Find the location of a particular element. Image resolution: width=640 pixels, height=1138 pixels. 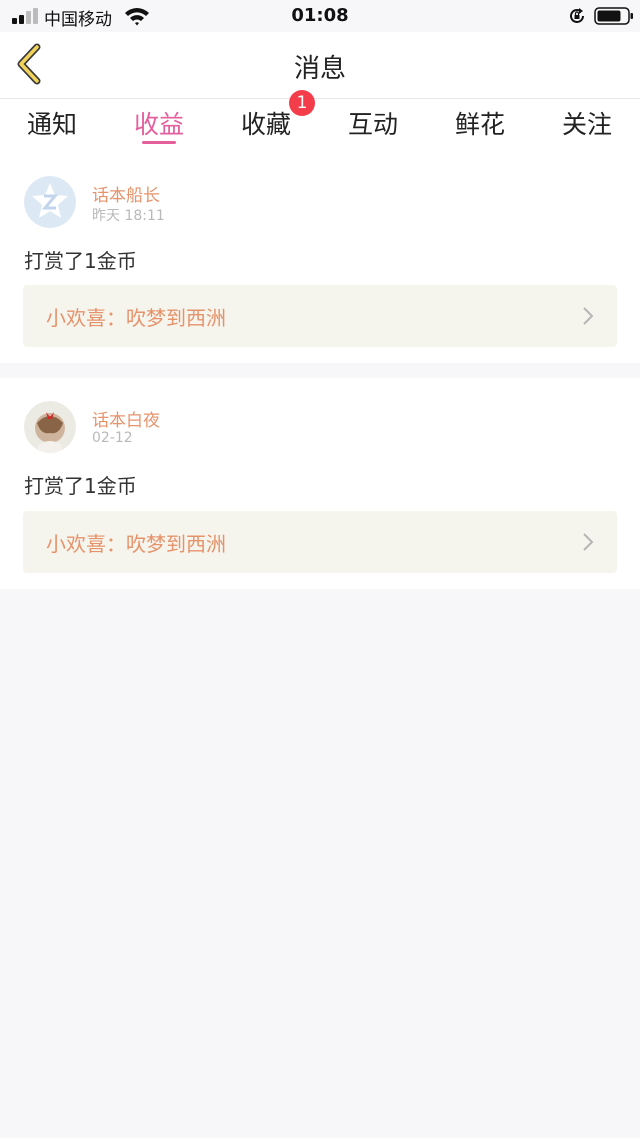

message-time: 昨天 18:11 is located at coordinates (128, 216).